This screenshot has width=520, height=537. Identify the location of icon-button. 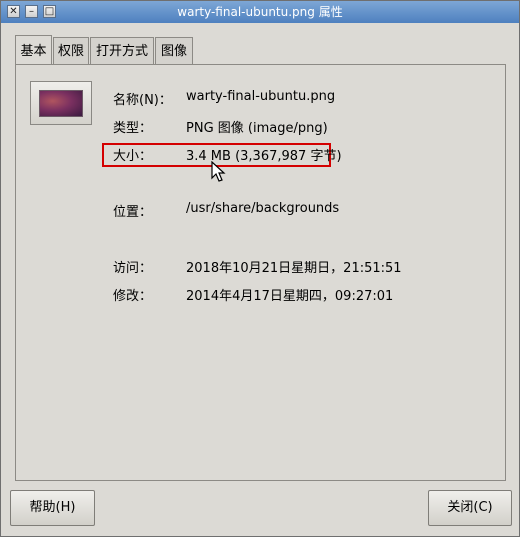
(61, 103).